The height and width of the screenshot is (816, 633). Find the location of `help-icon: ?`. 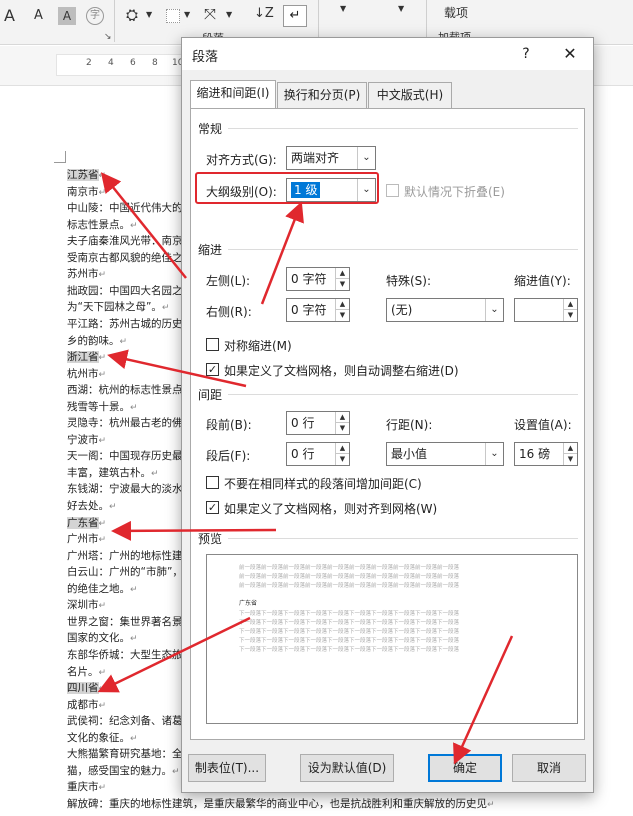

help-icon: ? is located at coordinates (526, 54).